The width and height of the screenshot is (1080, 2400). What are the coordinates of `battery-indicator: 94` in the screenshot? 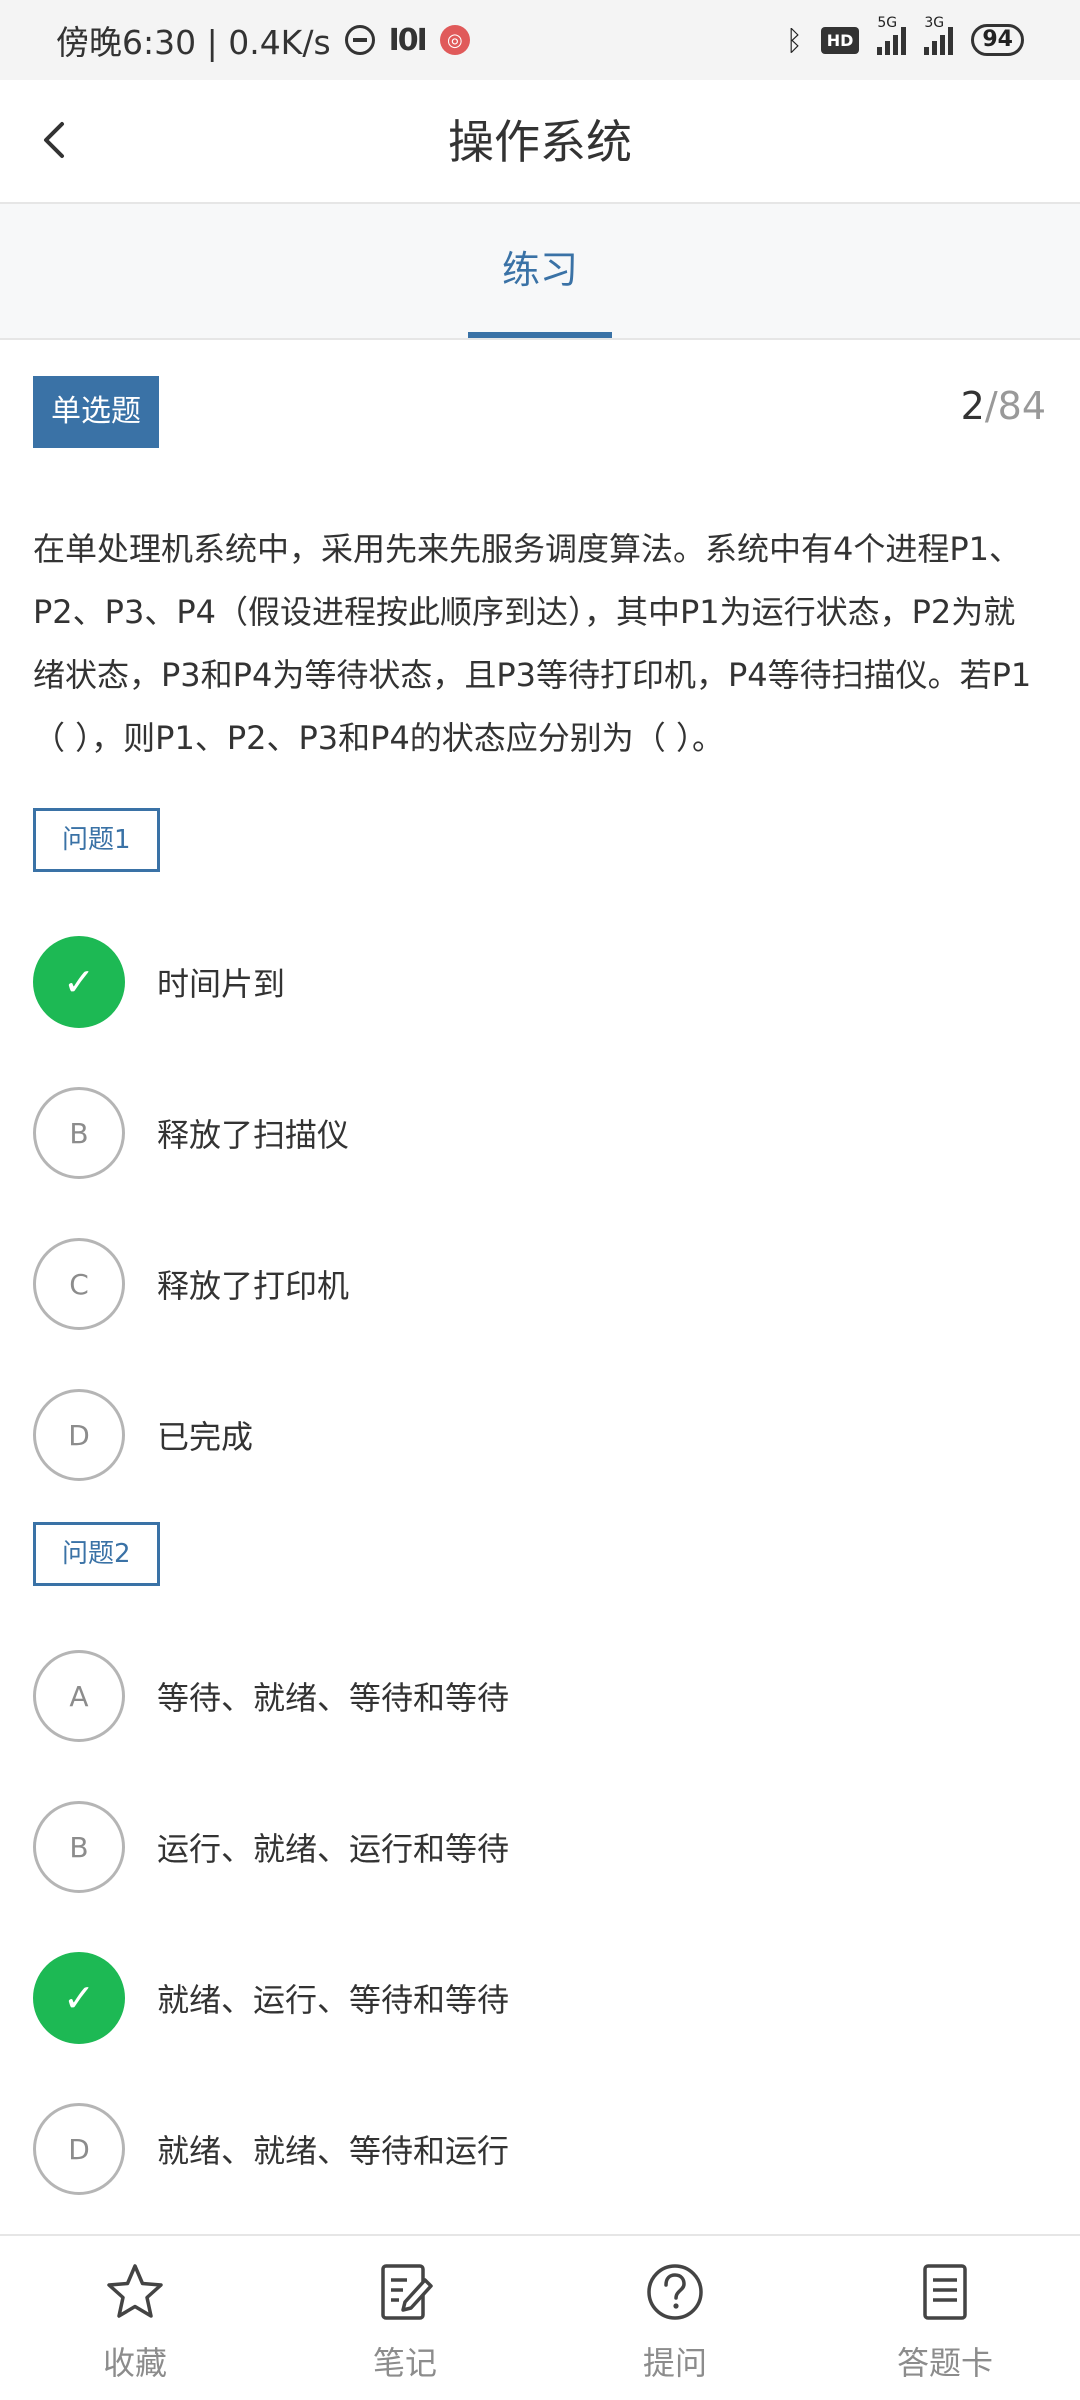 It's located at (997, 40).